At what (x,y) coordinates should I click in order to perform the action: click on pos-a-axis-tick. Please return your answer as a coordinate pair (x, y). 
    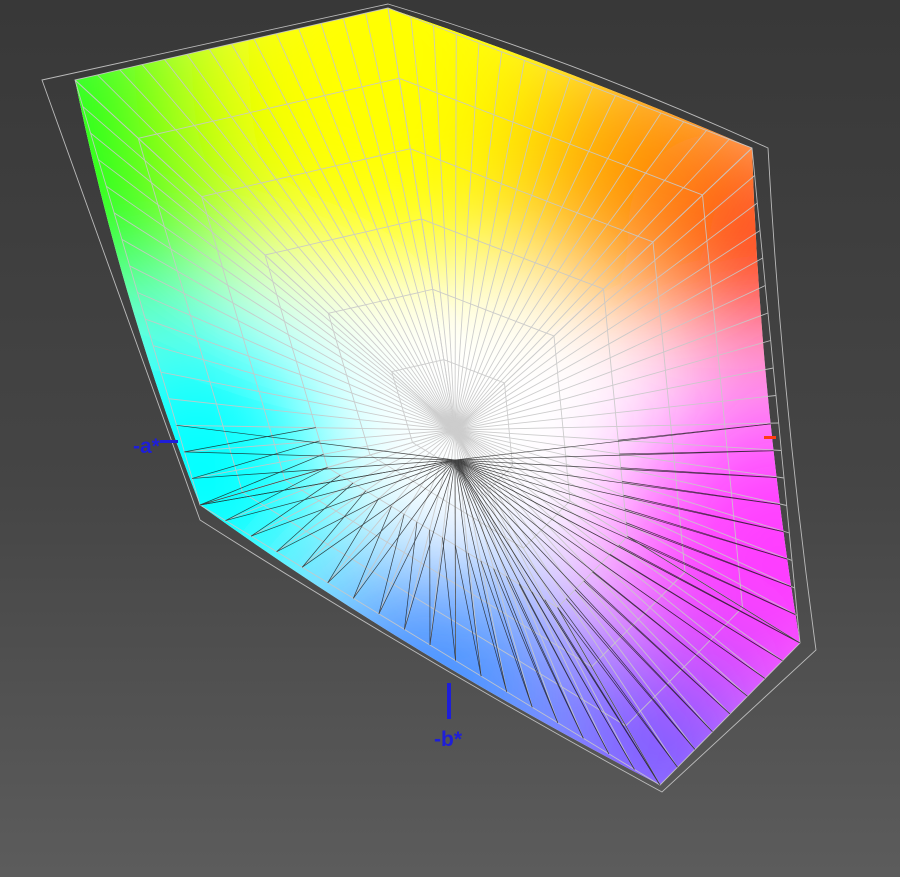
    Looking at the image, I should click on (770, 437).